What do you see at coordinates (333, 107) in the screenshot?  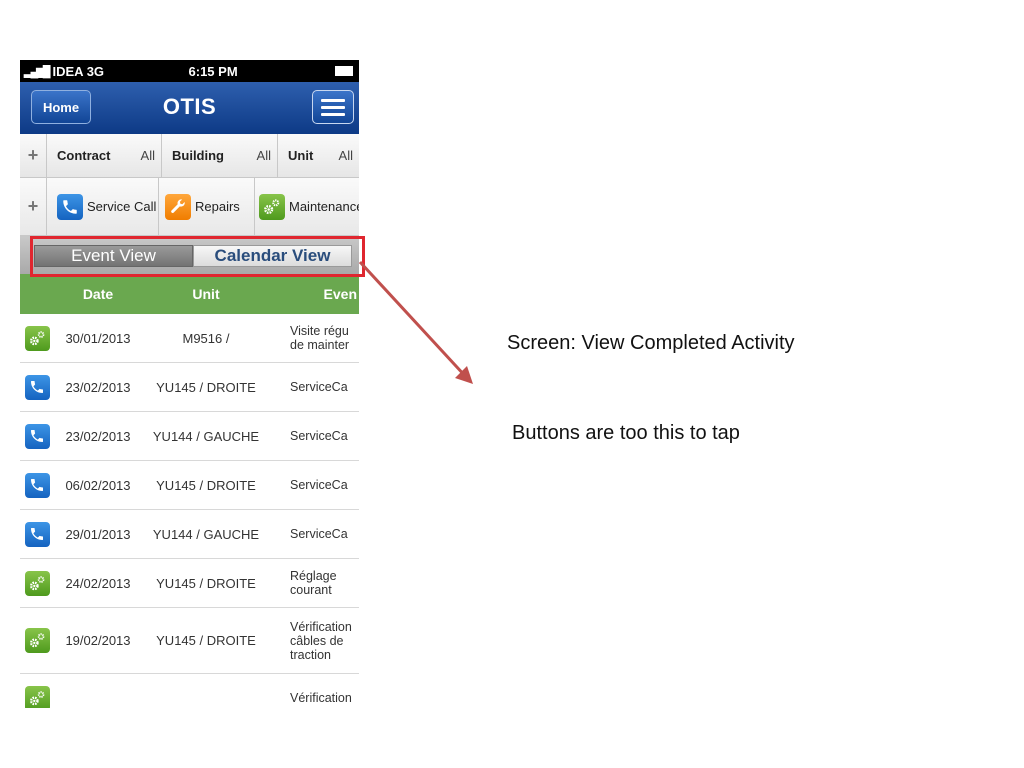 I see `menu-icon` at bounding box center [333, 107].